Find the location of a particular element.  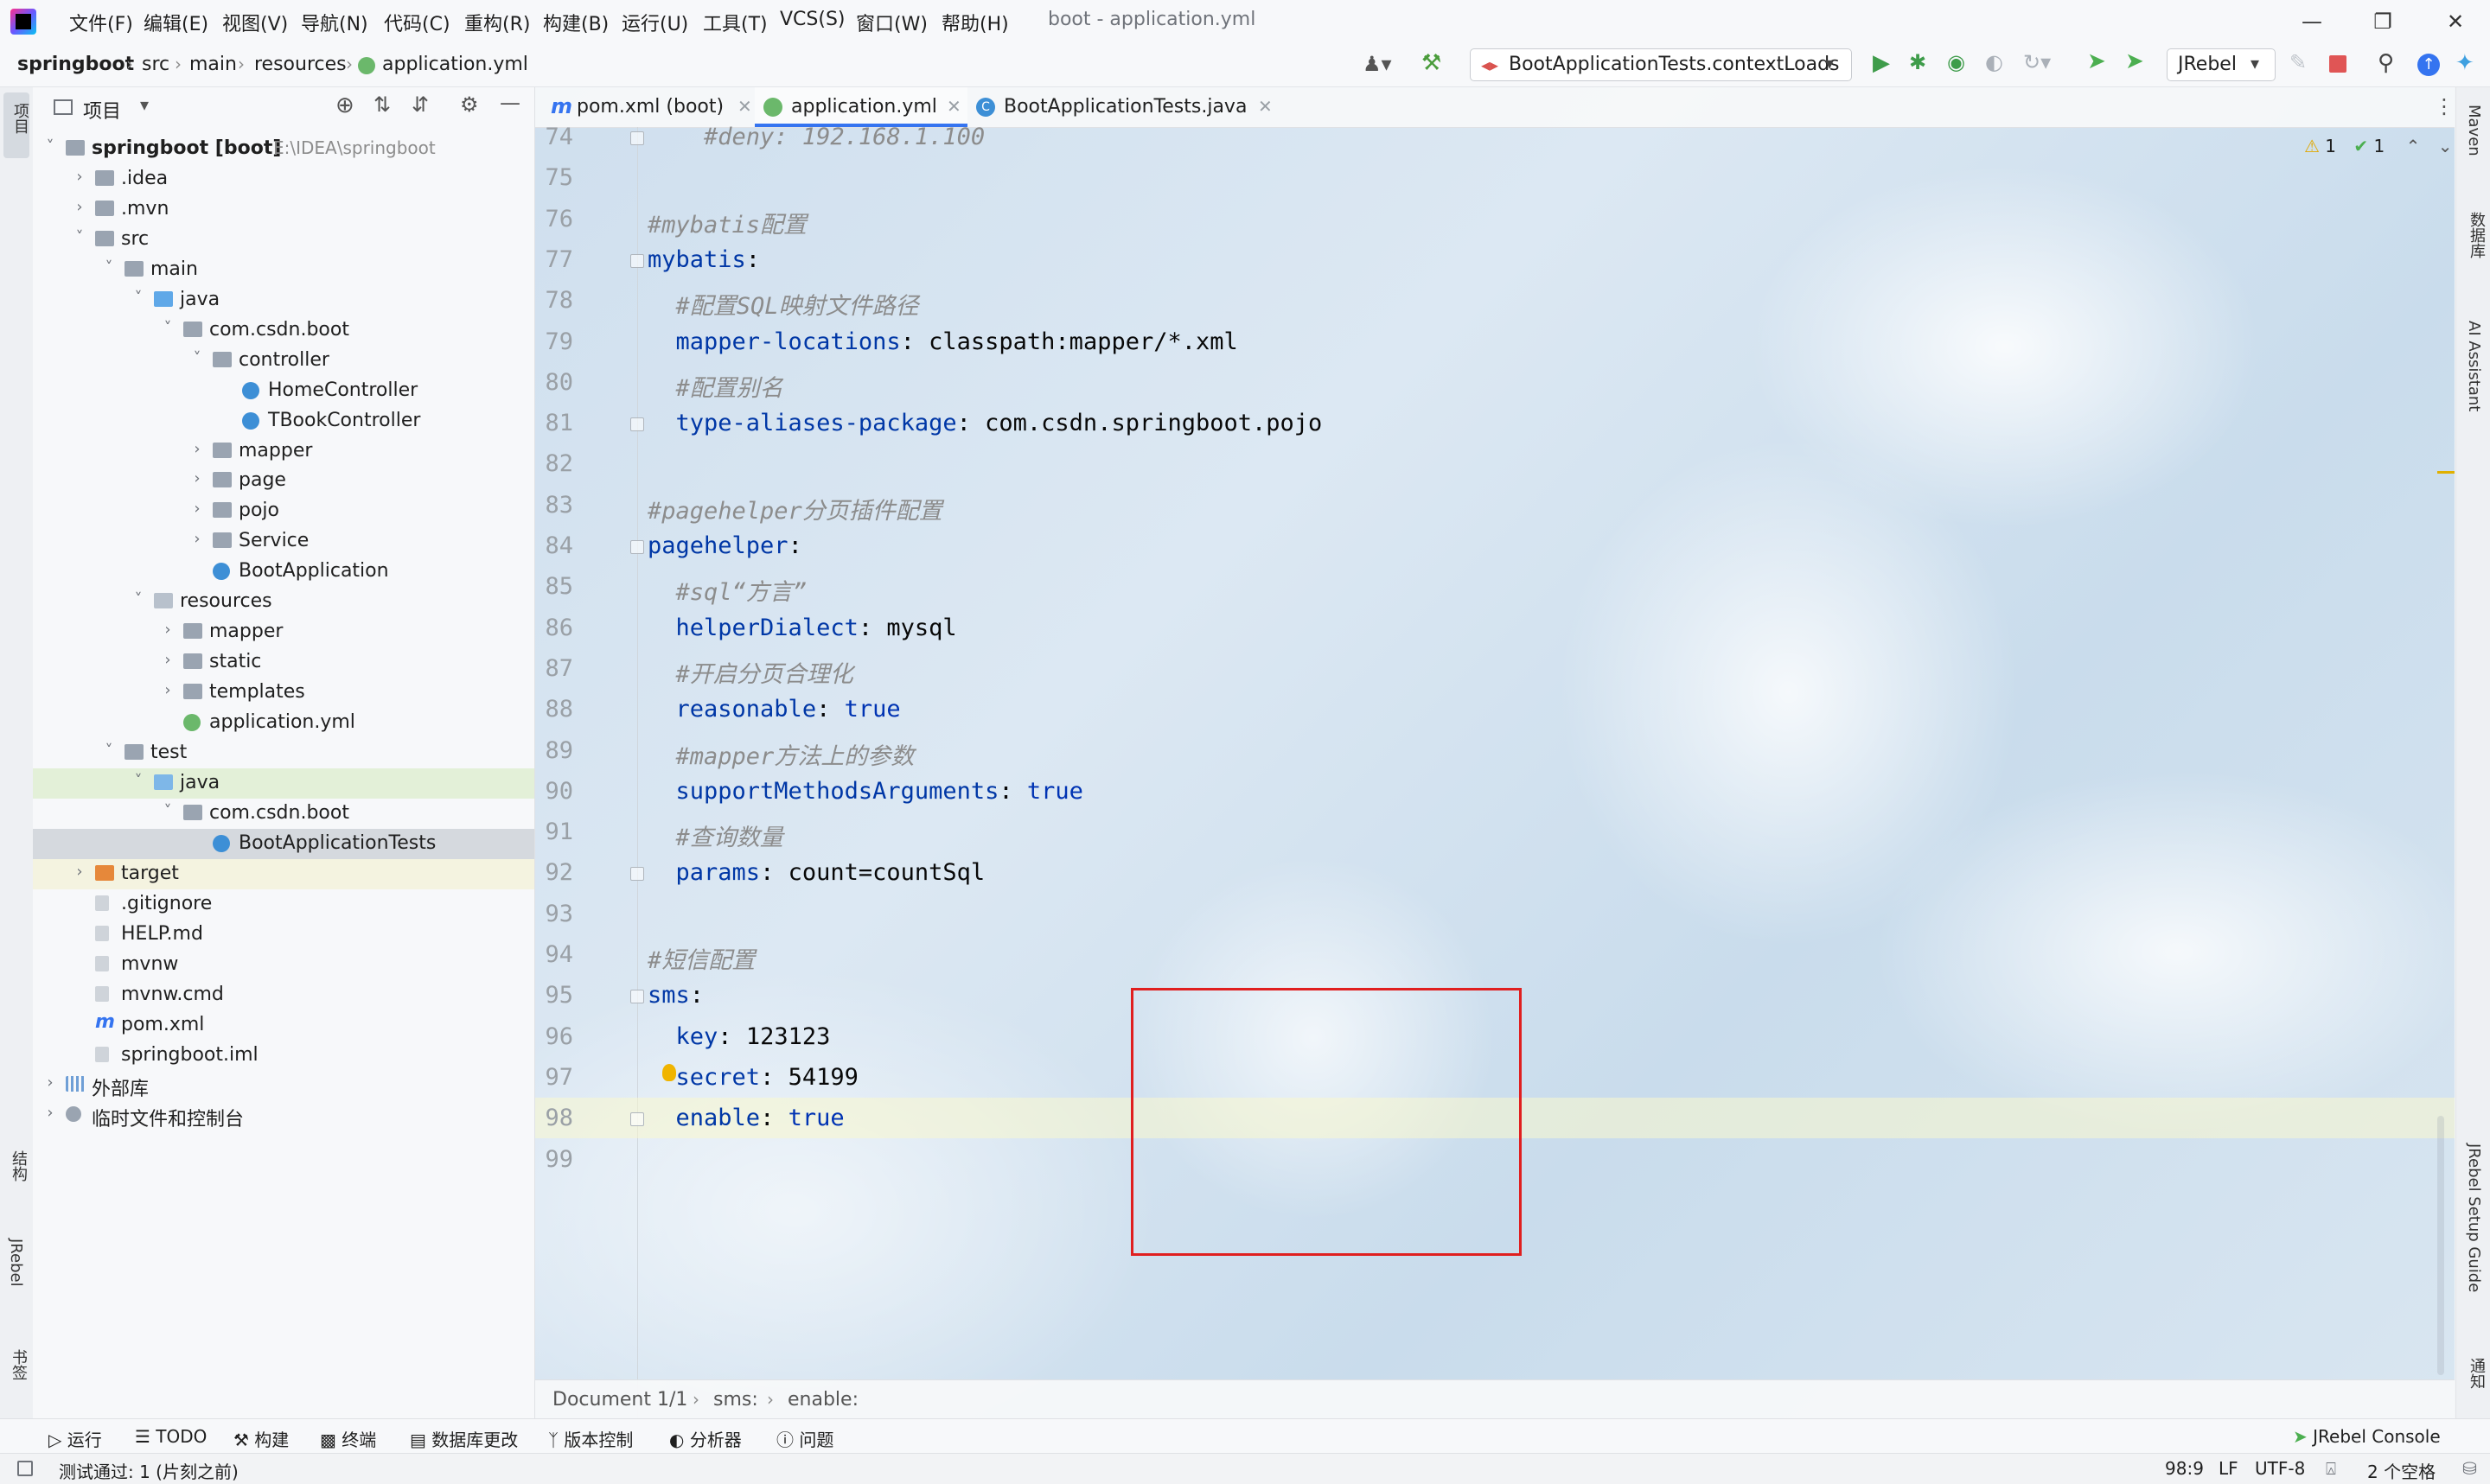

stop-icon is located at coordinates (2337, 64).